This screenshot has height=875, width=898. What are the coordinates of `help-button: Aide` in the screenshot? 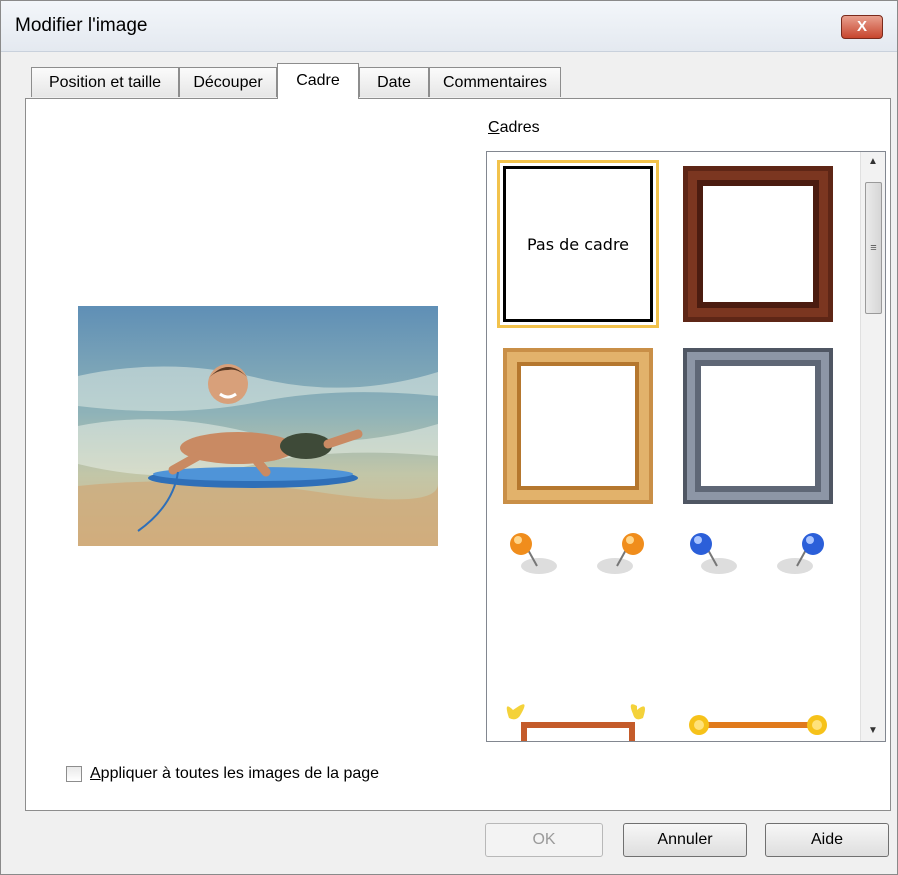 It's located at (827, 840).